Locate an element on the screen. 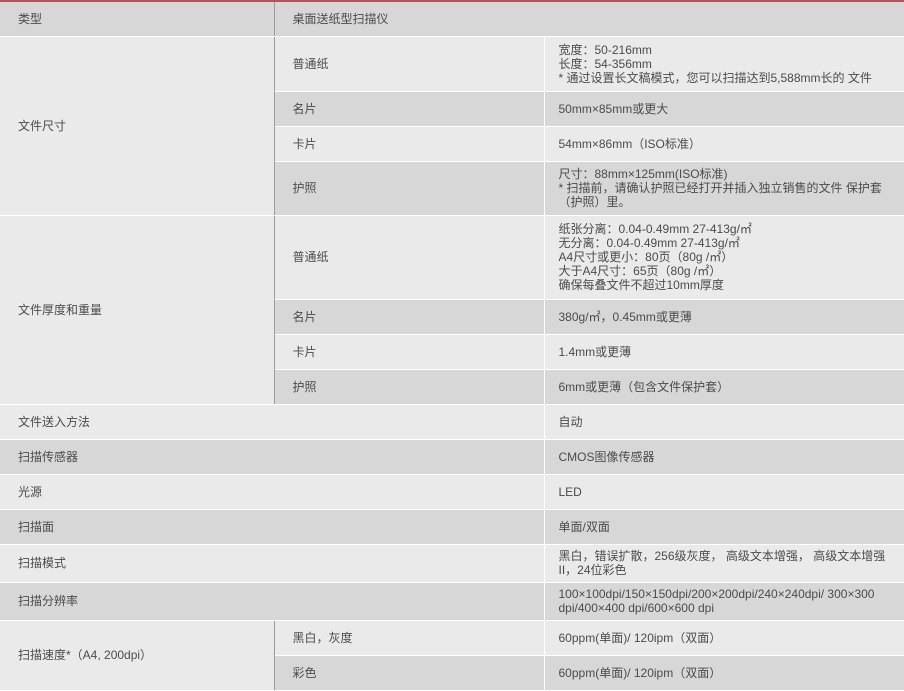  value-line: 50mm×85mm或更大 is located at coordinates (613, 108).